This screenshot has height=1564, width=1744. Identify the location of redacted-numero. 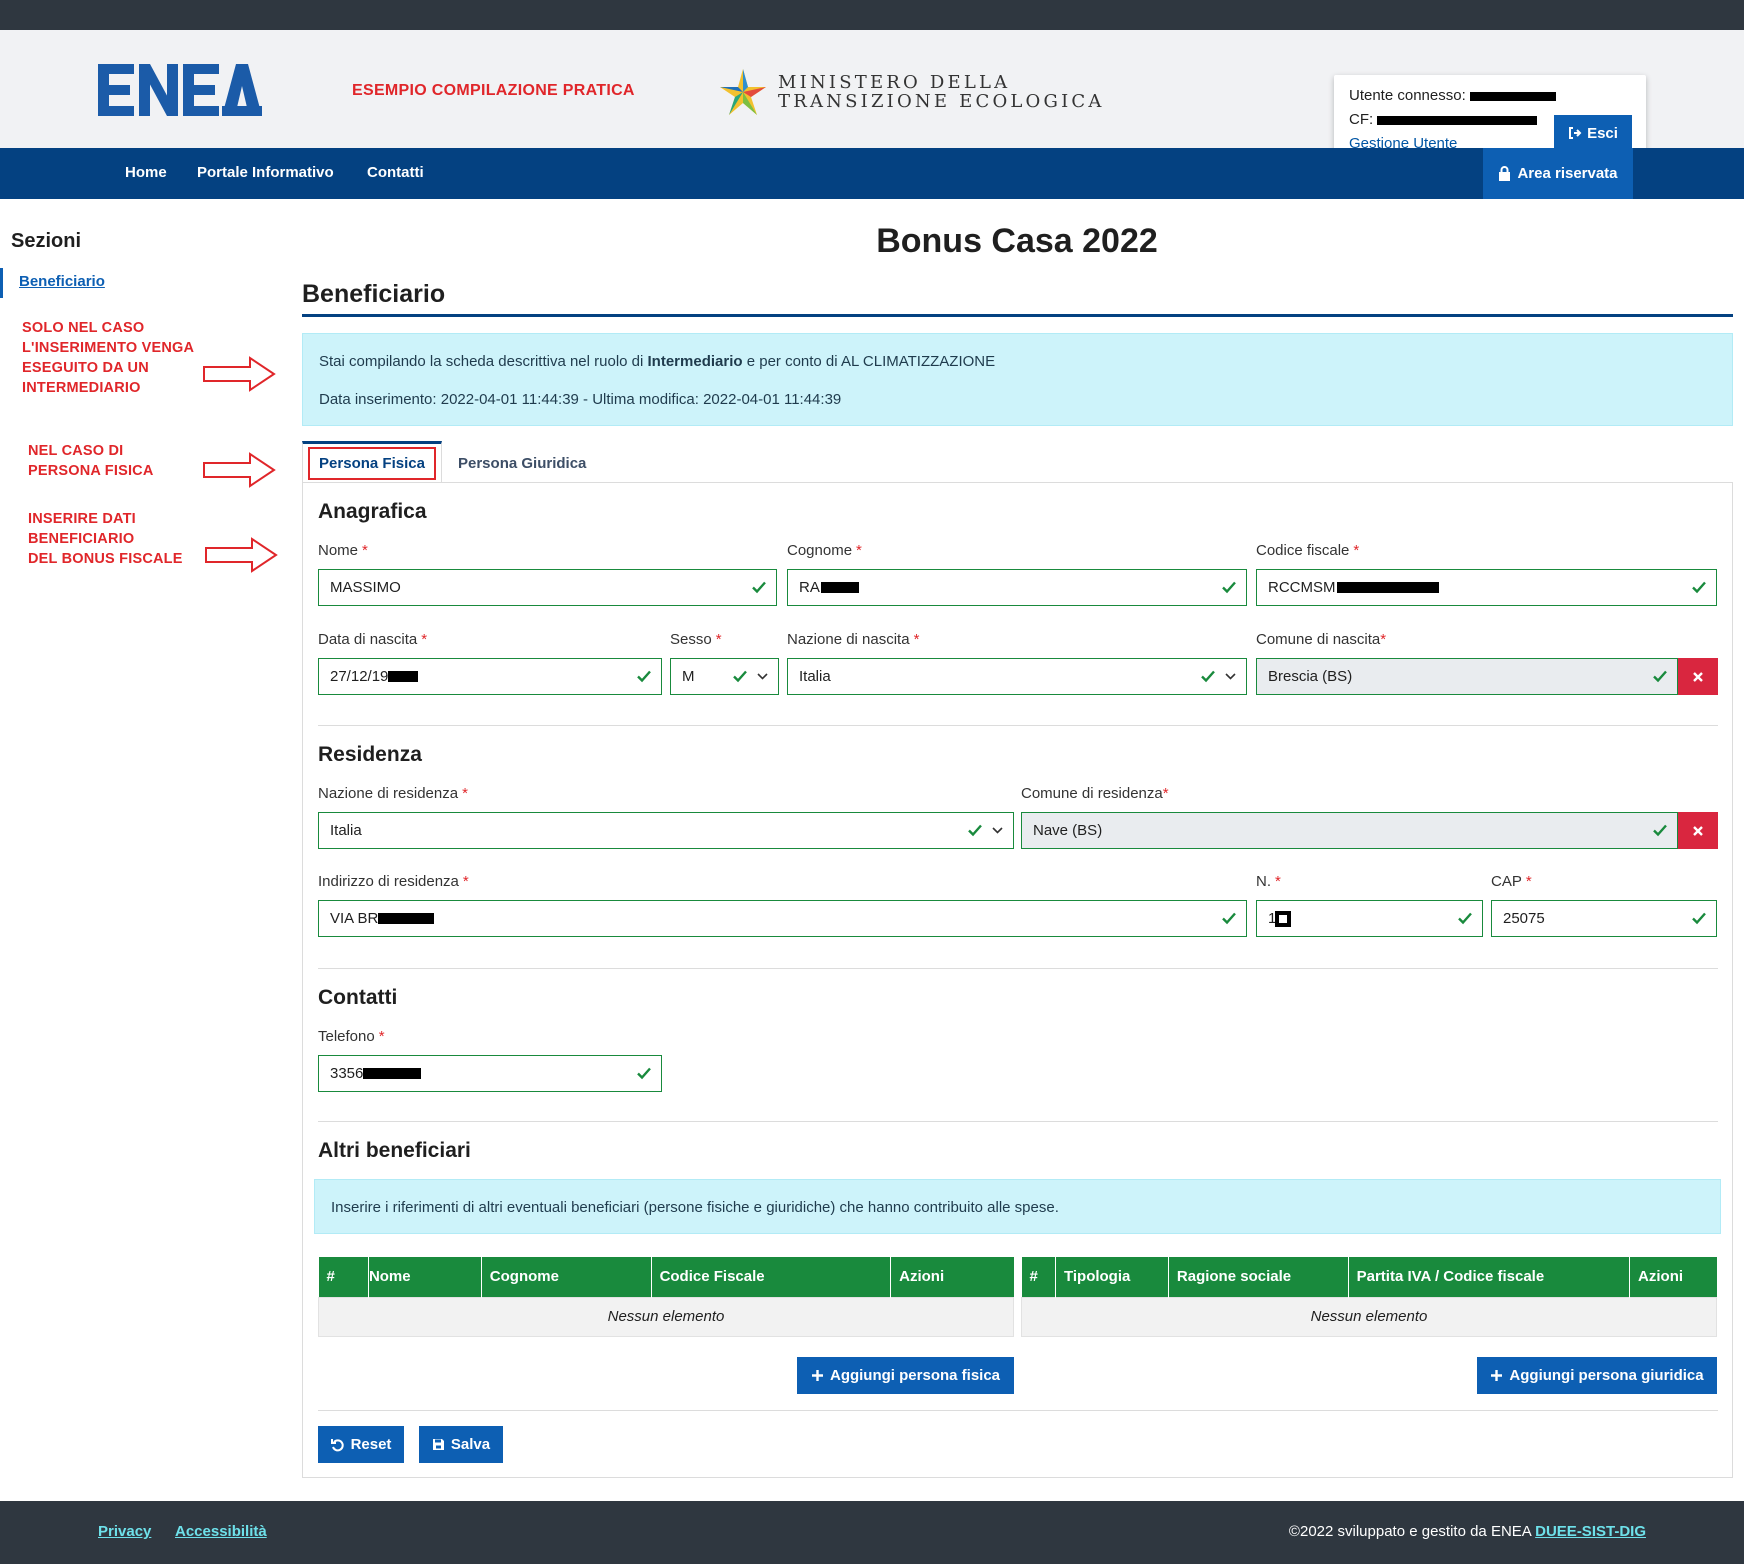
(1283, 918).